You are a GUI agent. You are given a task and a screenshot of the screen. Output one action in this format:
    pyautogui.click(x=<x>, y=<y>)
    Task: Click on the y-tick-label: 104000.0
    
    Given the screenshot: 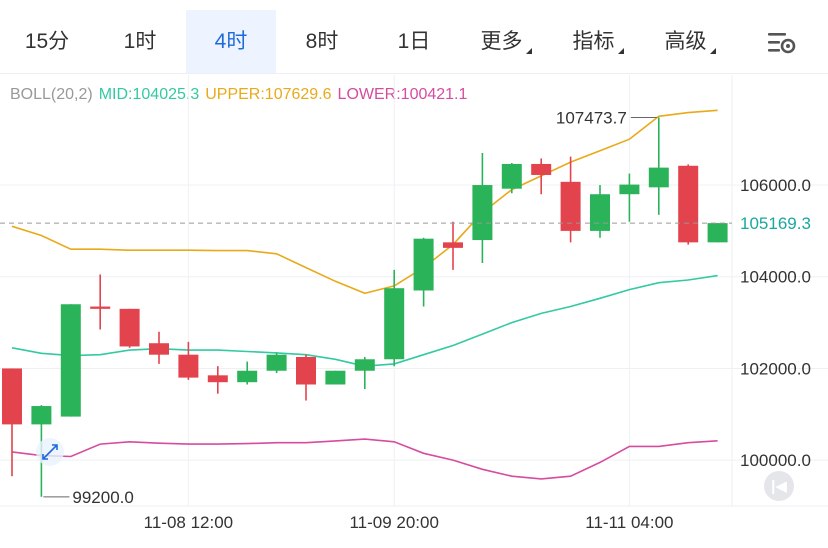 What is the action you would take?
    pyautogui.click(x=775, y=277)
    